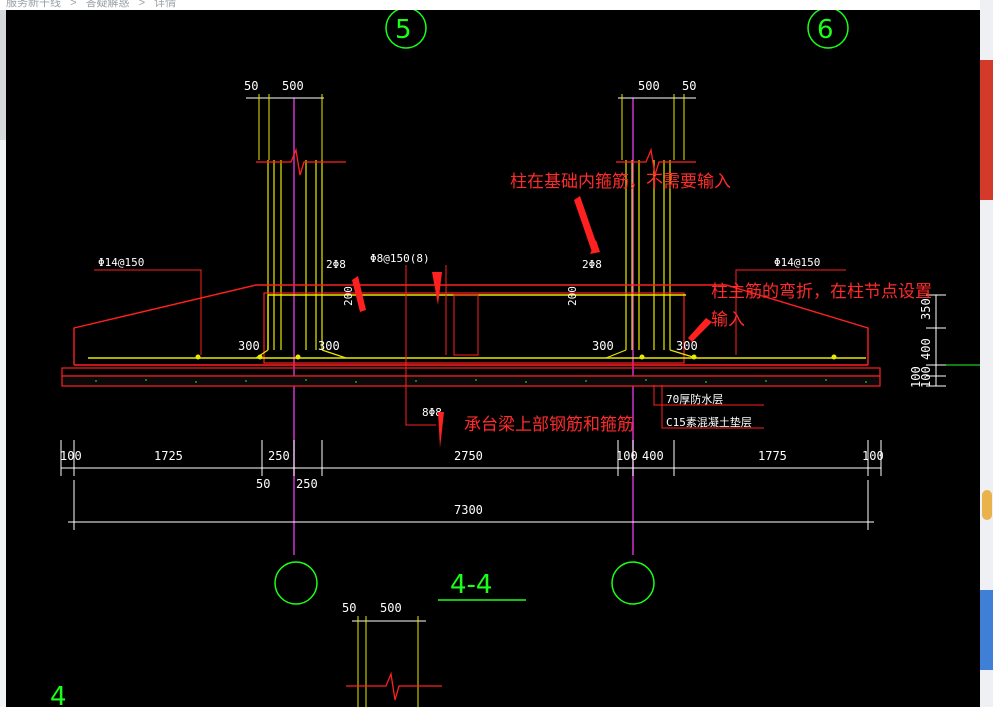 This screenshot has width=993, height=707. What do you see at coordinates (728, 319) in the screenshot?
I see `annotation-text: 输入` at bounding box center [728, 319].